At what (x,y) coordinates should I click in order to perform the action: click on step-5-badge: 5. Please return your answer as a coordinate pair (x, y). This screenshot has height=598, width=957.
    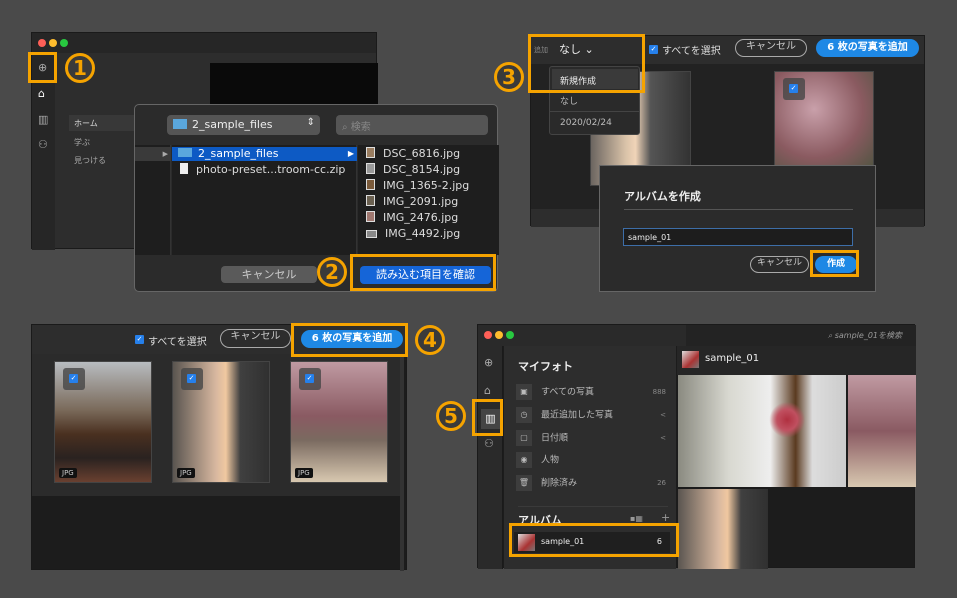
    Looking at the image, I should click on (451, 416).